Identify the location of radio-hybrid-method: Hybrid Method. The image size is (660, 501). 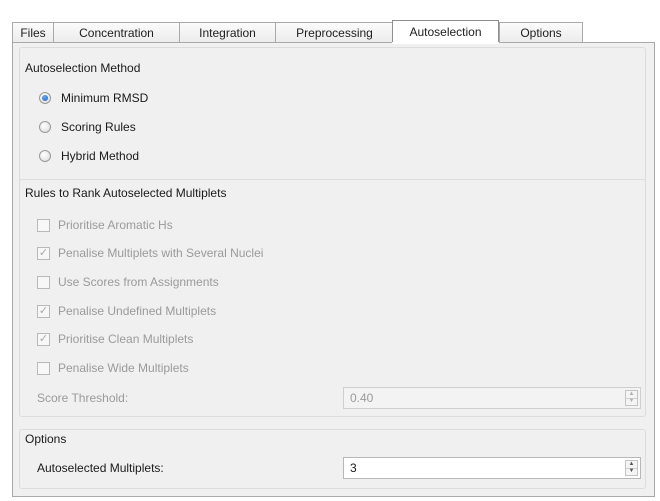
(89, 156).